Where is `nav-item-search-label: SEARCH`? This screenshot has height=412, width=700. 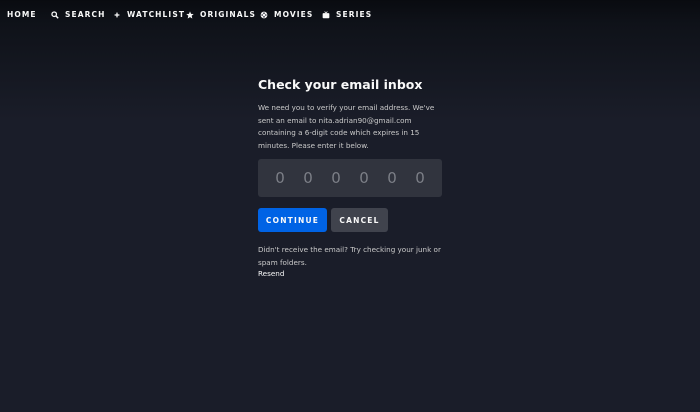 nav-item-search-label: SEARCH is located at coordinates (85, 14).